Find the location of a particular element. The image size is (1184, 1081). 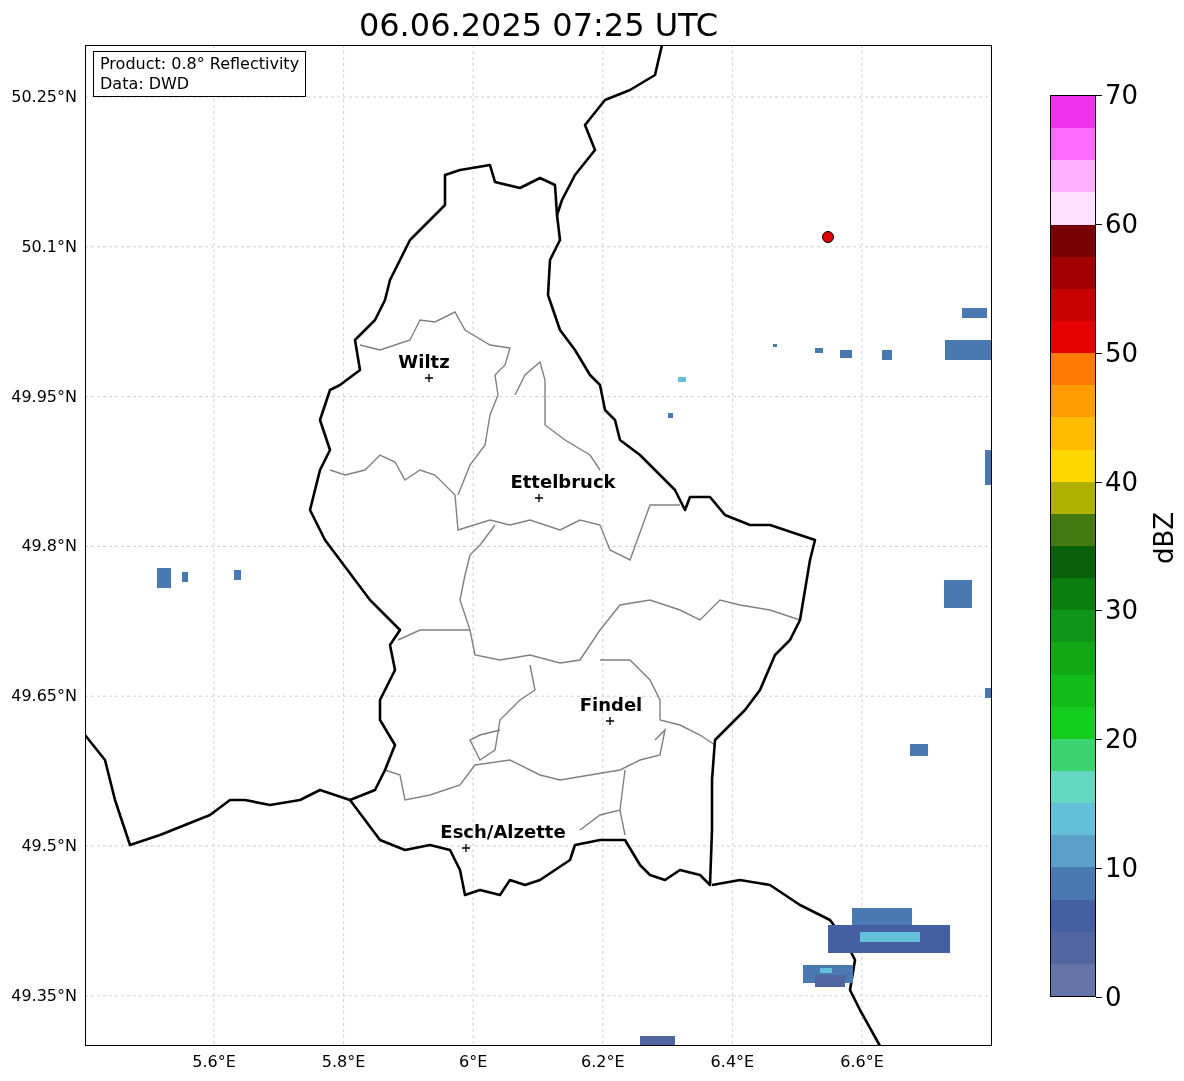

colorbar-tick-label: 60 is located at coordinates (1122, 223).